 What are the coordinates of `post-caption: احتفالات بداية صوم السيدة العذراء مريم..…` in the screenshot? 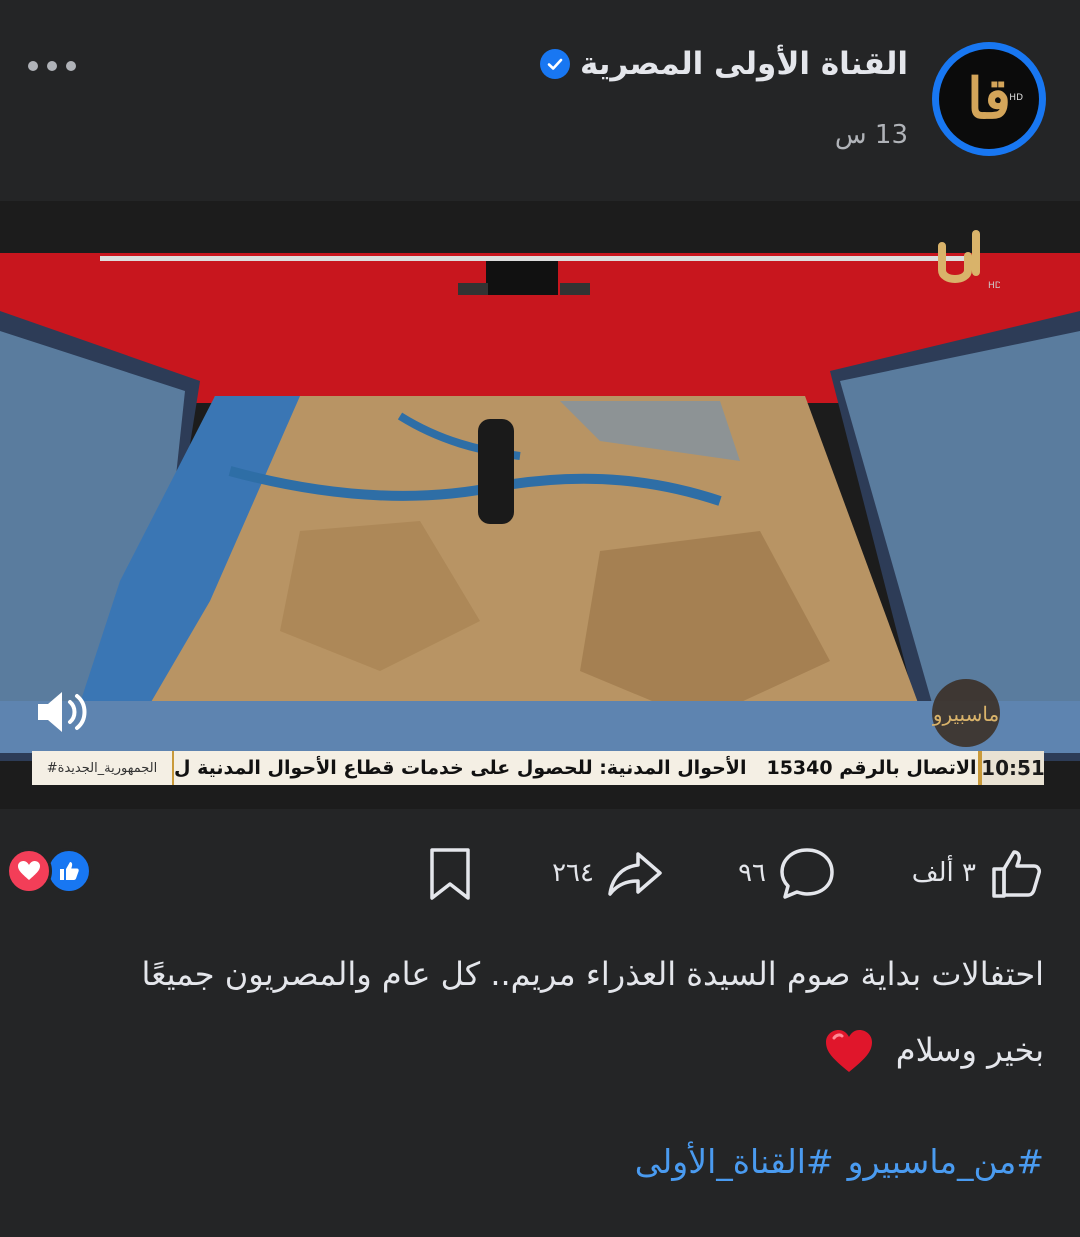 It's located at (544, 1012).